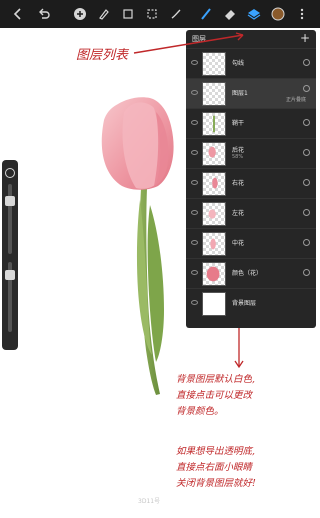 The height and width of the screenshot is (518, 320). Describe the element at coordinates (152, 14) in the screenshot. I see `select-icon` at that location.